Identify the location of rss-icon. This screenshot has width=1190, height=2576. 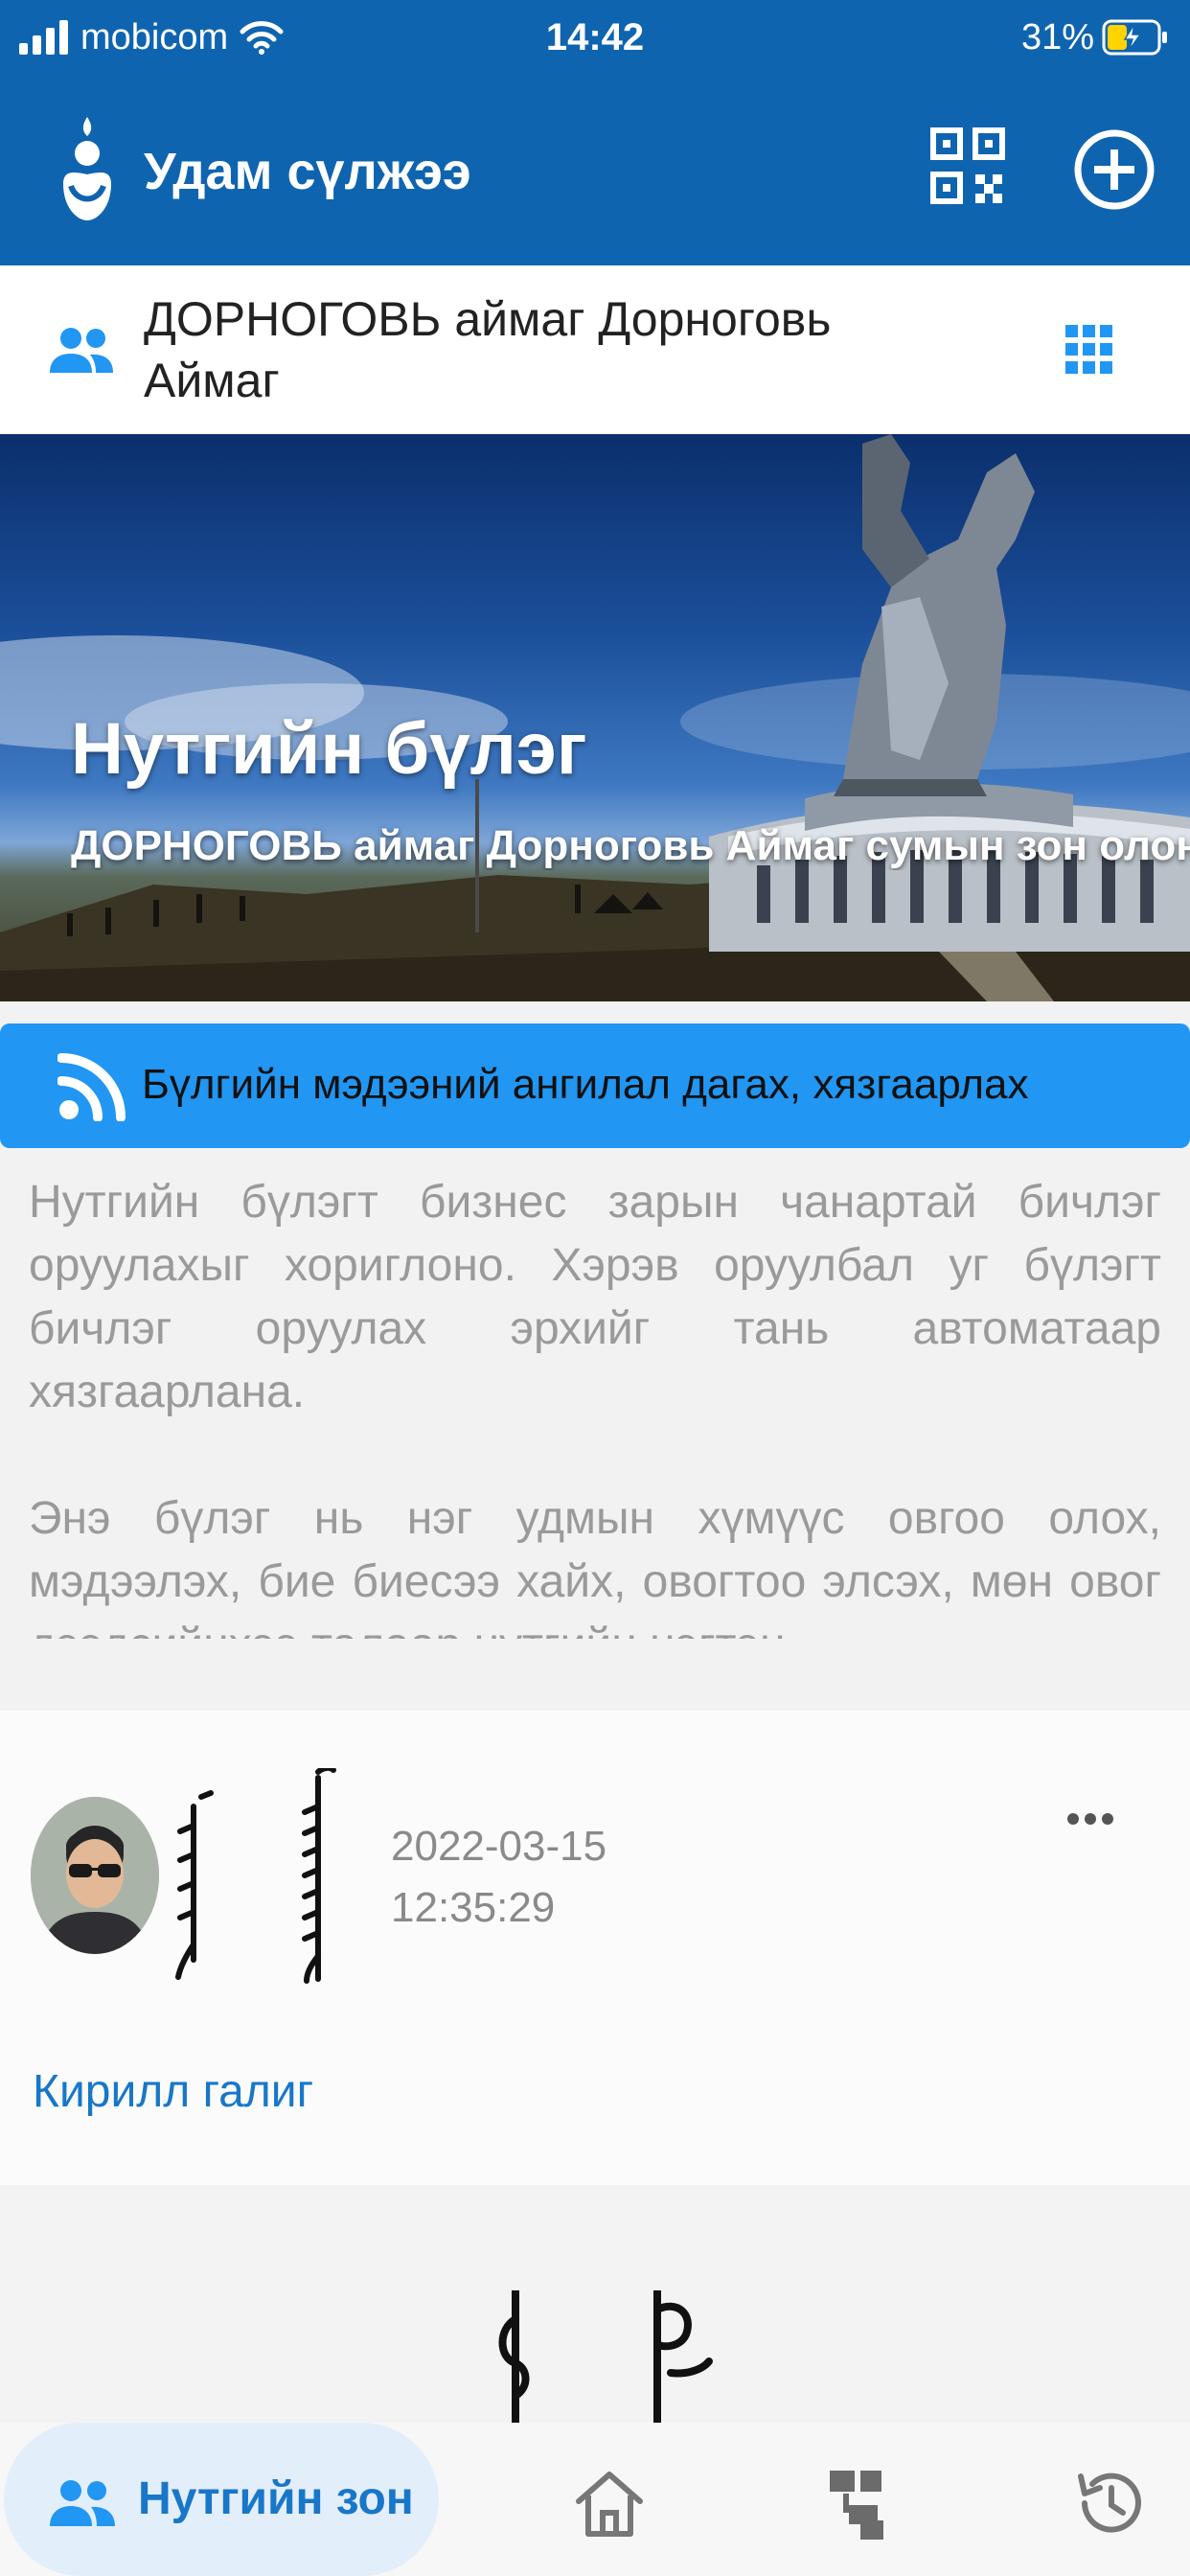
(91, 1087).